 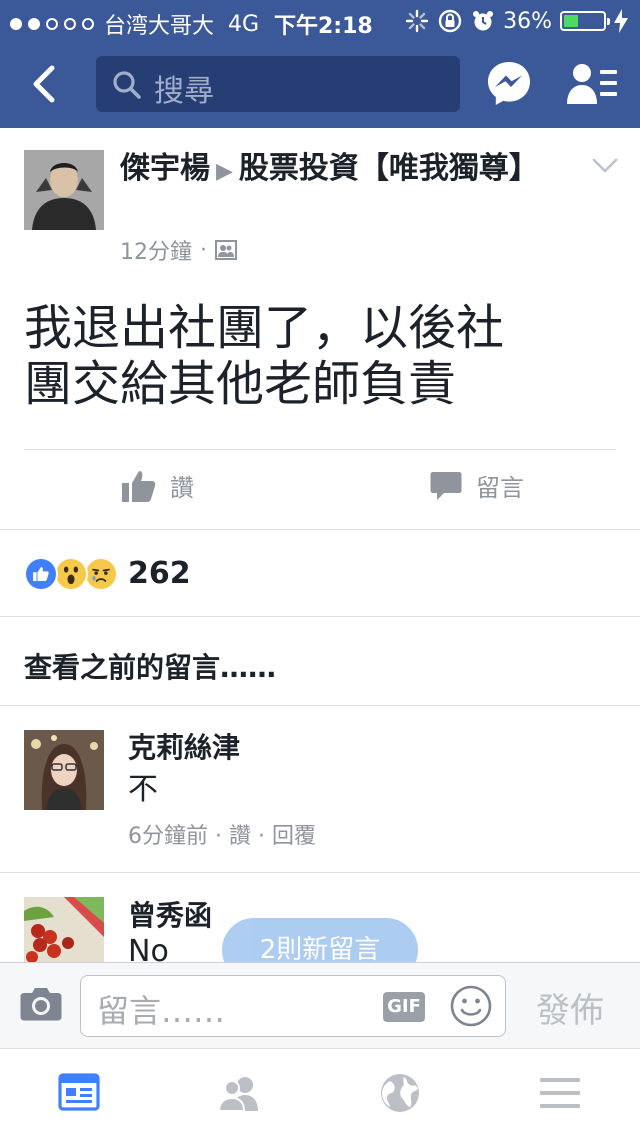 What do you see at coordinates (400, 1093) in the screenshot?
I see `notifications-globe-tab-icon` at bounding box center [400, 1093].